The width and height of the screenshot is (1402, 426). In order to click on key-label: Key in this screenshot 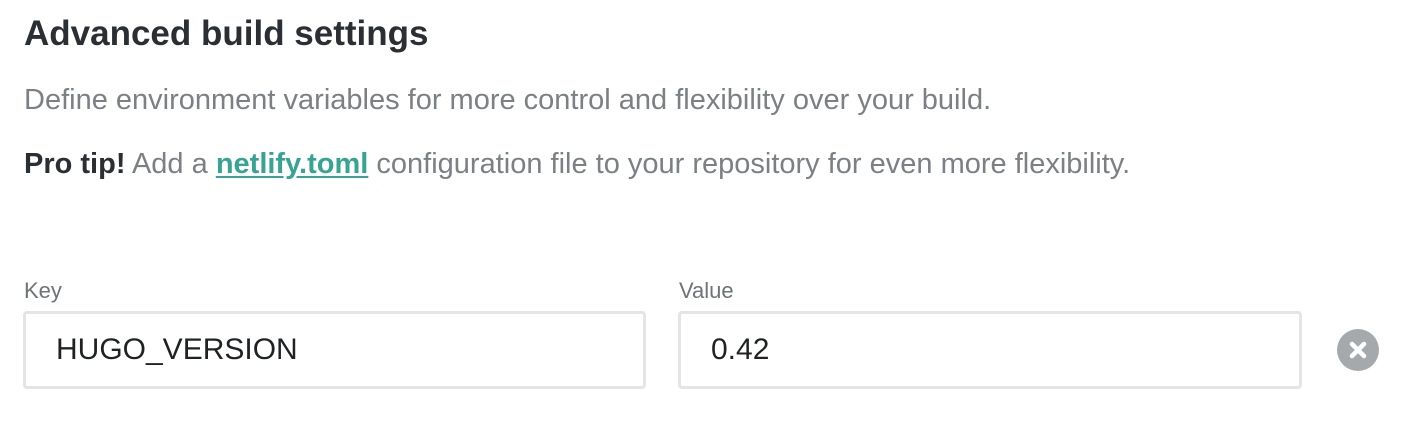, I will do `click(43, 290)`.